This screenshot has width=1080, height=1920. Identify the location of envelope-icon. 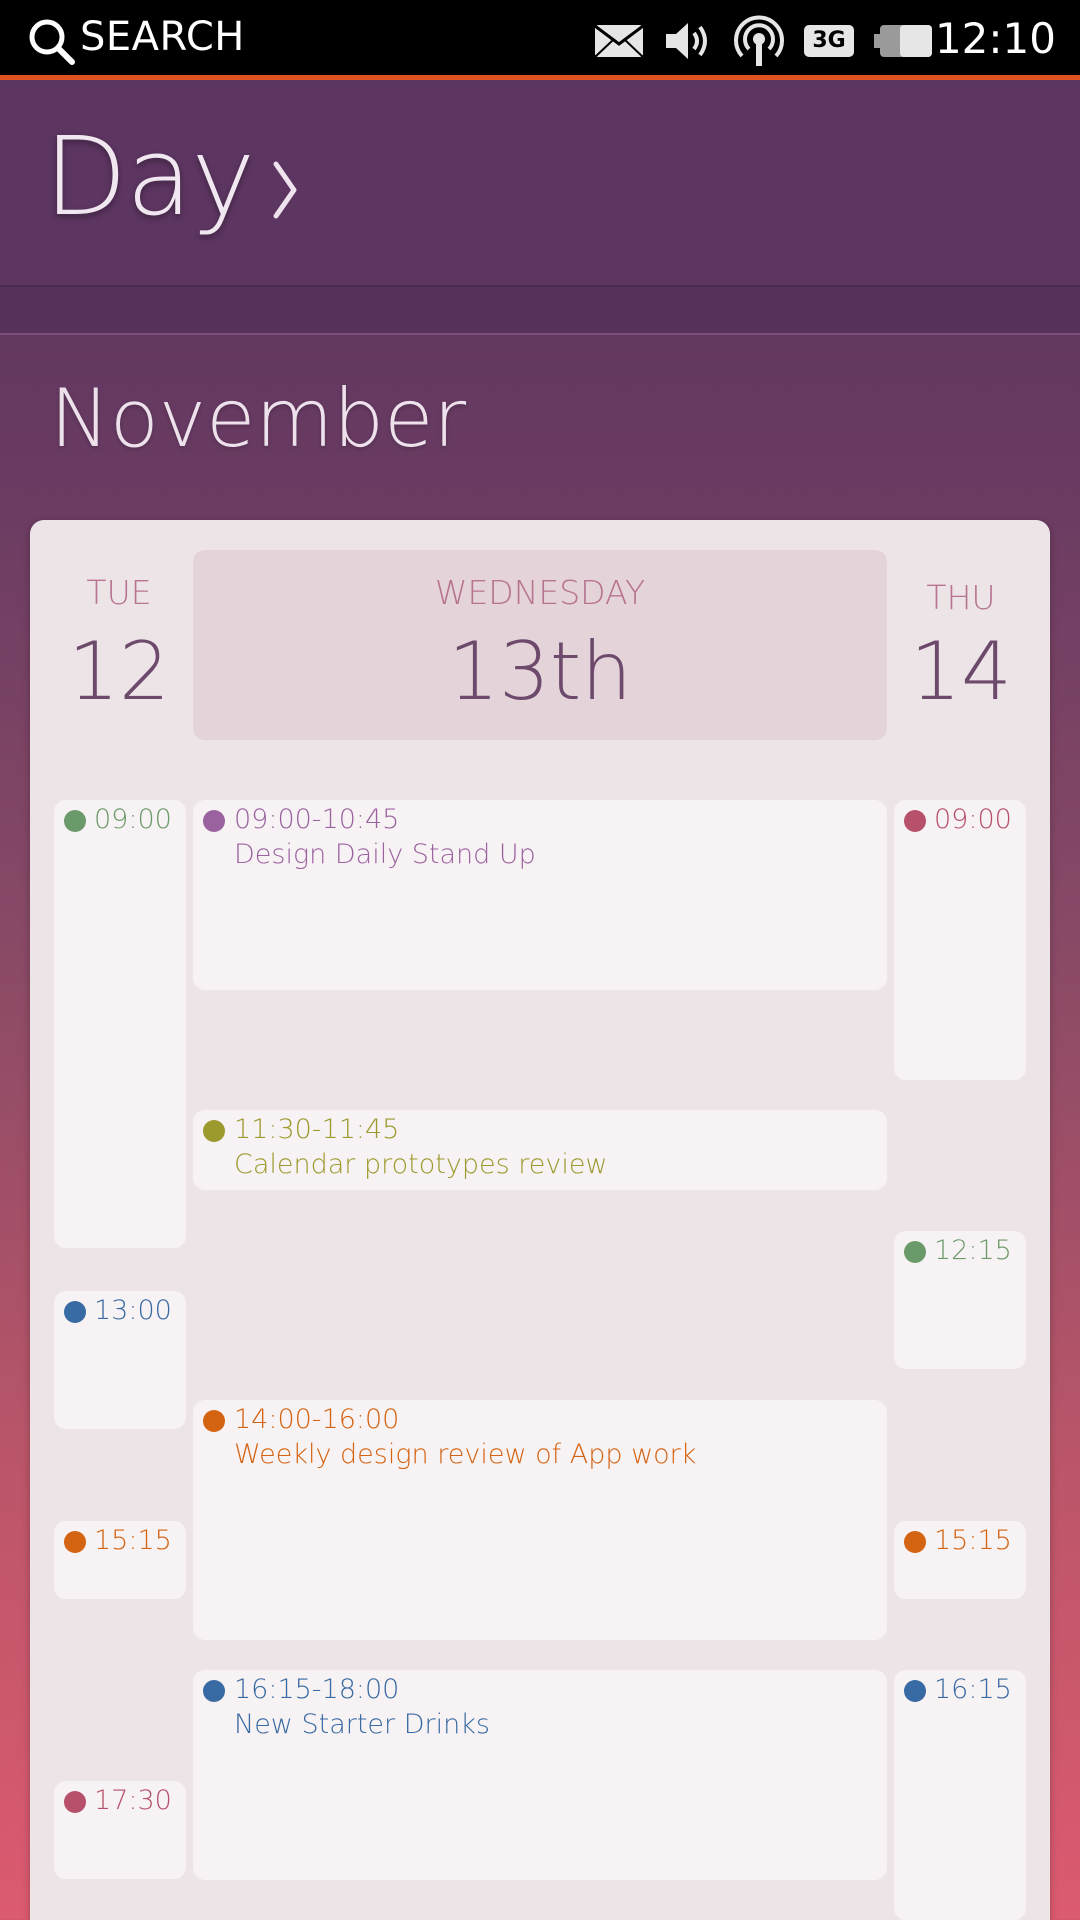
(619, 41).